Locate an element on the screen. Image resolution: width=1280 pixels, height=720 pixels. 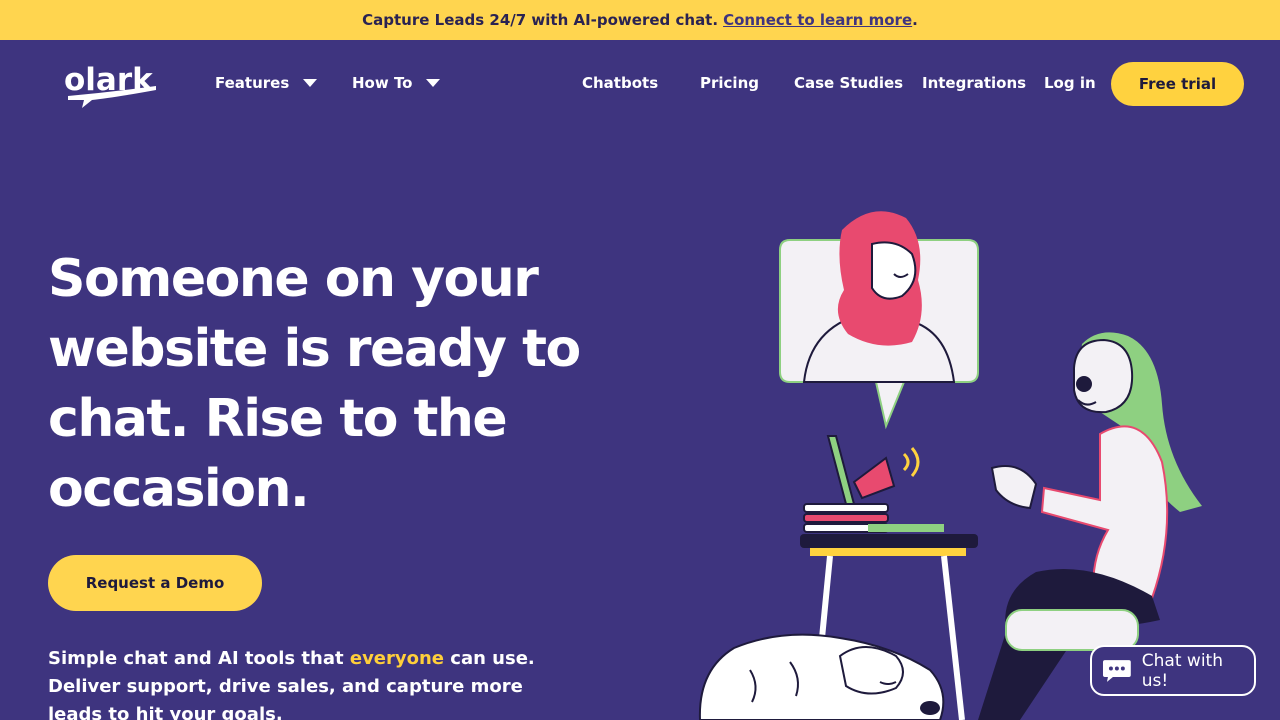
banner-text: Capture Leads 24/7 with AI-powered chat. is located at coordinates (540, 20).